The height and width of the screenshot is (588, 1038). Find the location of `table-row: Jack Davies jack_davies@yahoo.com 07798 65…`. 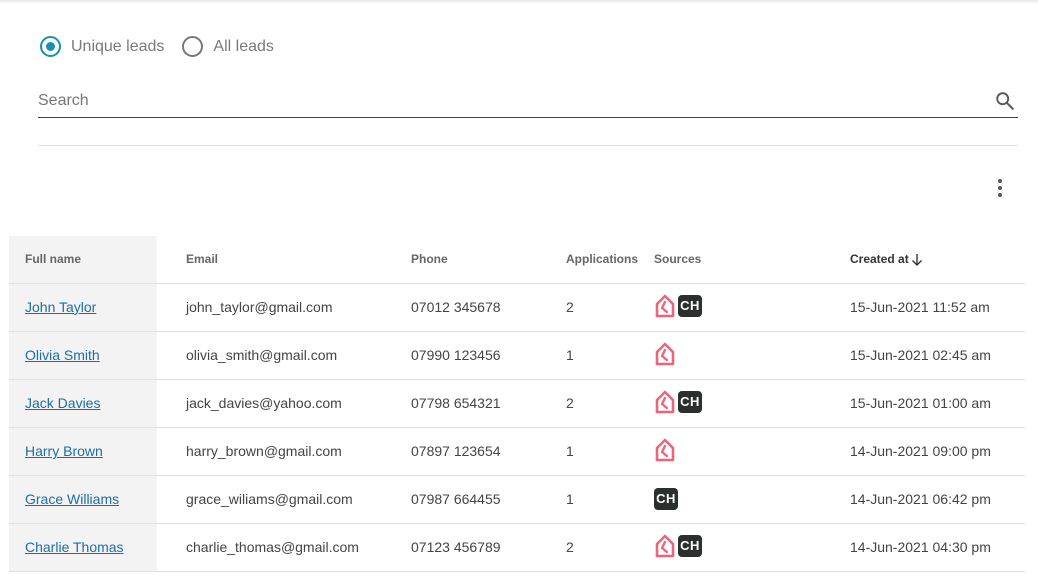

table-row: Jack Davies jack_davies@yahoo.com 07798 65… is located at coordinates (517, 403).